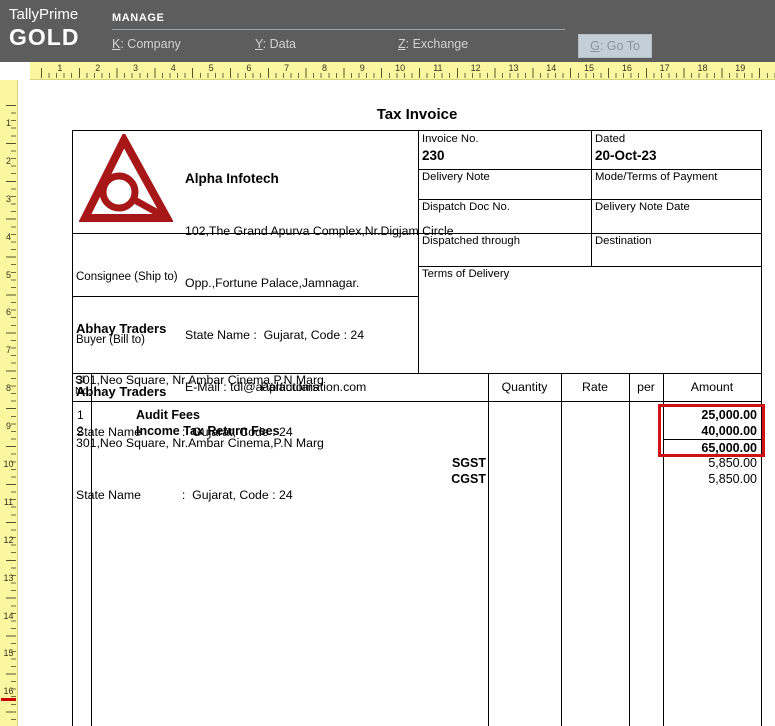 The width and height of the screenshot is (775, 726). Describe the element at coordinates (595, 415) in the screenshot. I see `item-rate` at that location.